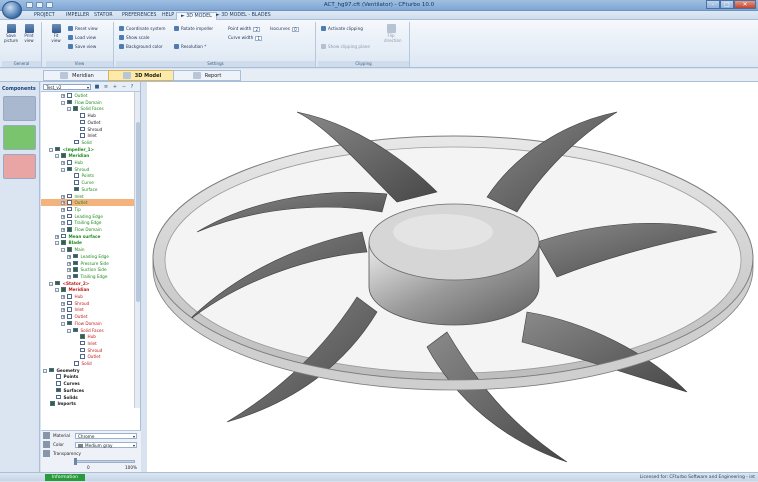 Image resolution: width=758 pixels, height=482 pixels. I want to click on flip-direction-button: Flip direction, so click(393, 33).